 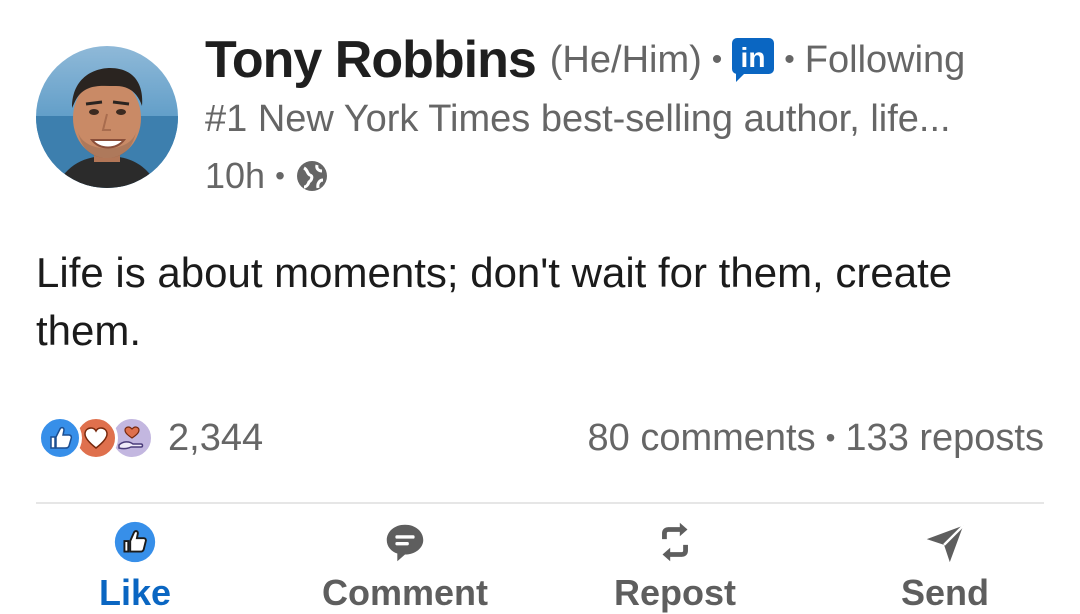 I want to click on send-button: Send, so click(x=945, y=566).